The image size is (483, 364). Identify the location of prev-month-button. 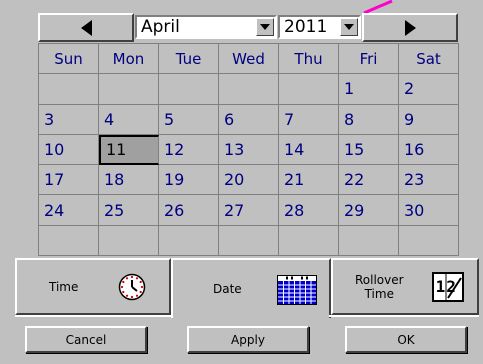
(86, 27).